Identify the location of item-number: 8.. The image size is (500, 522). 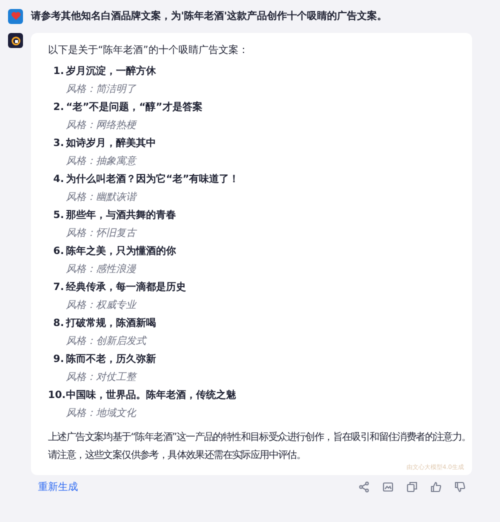
(58, 324).